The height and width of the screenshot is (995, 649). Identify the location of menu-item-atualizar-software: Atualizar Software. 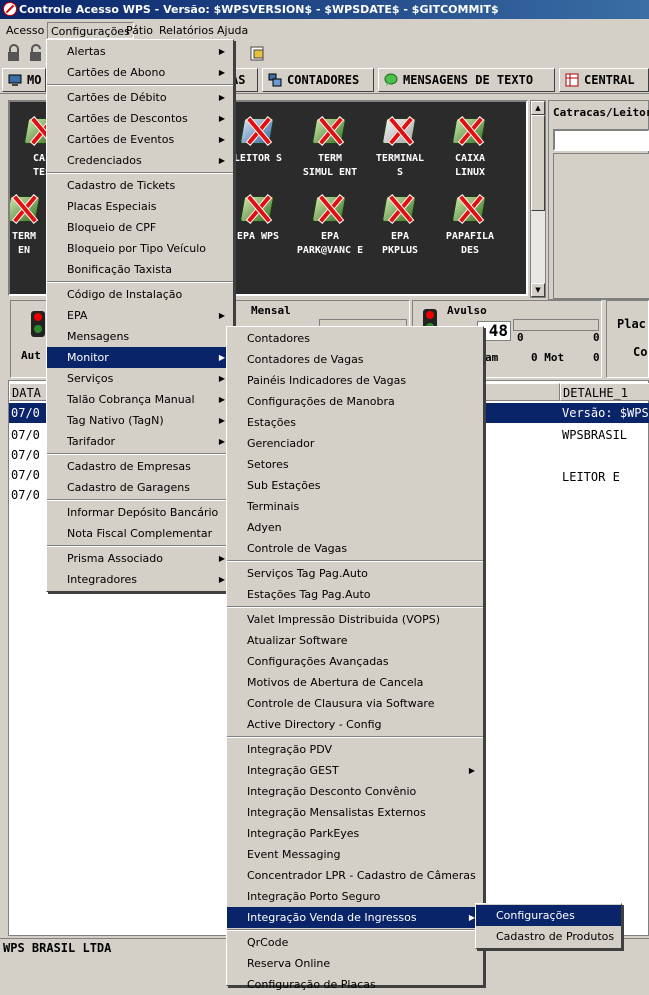
(355, 640).